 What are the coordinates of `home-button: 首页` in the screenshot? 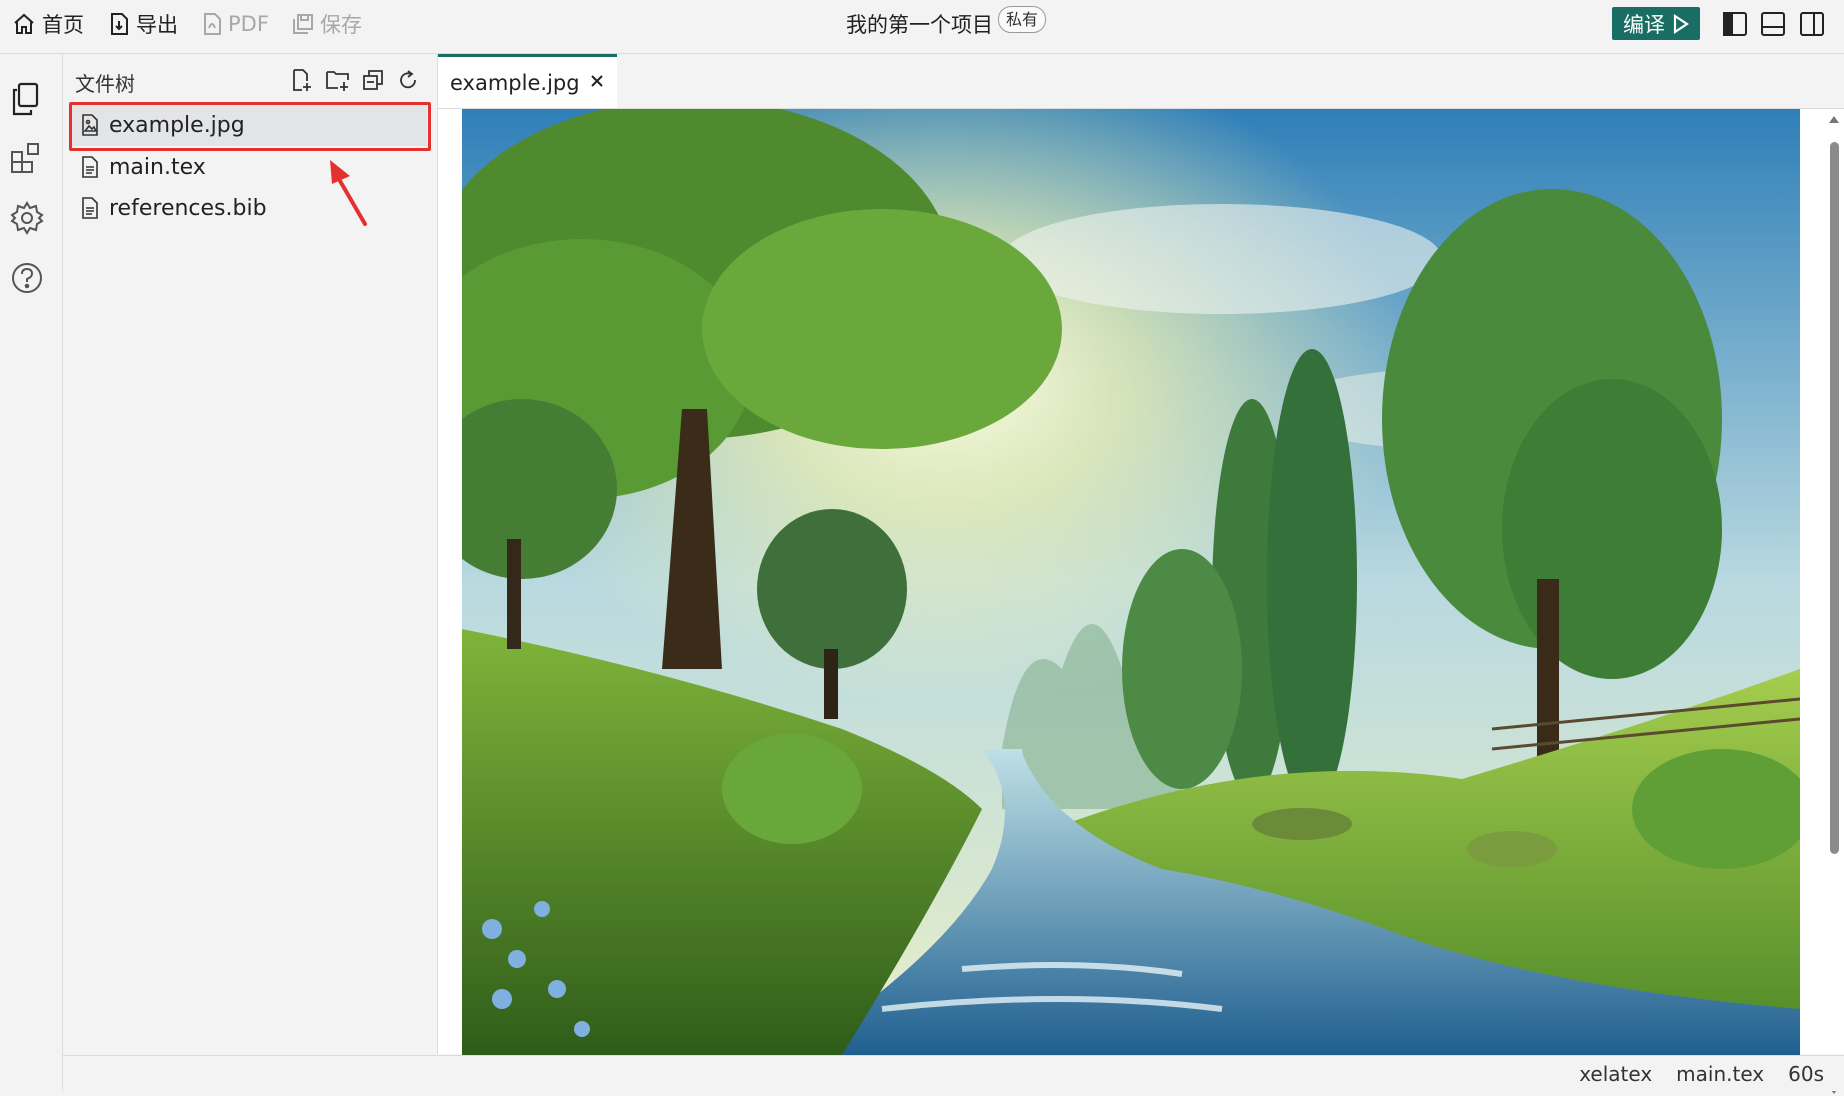 It's located at (48, 23).